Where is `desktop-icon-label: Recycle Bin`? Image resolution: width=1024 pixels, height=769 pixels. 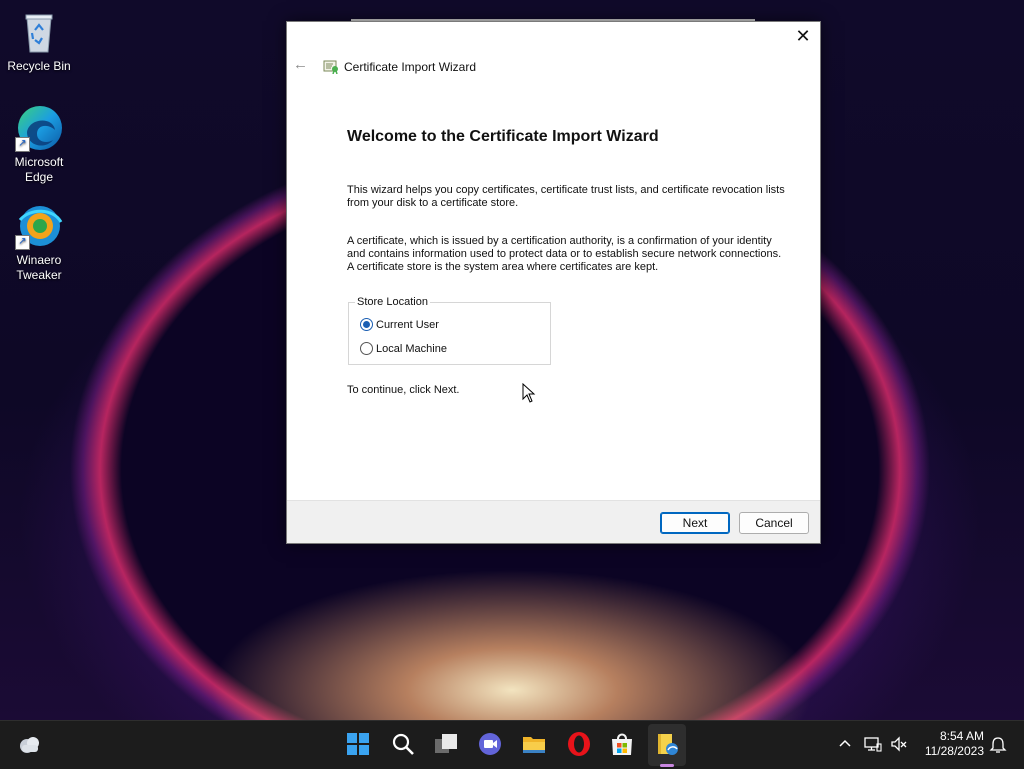
desktop-icon-label: Recycle Bin is located at coordinates (39, 66).